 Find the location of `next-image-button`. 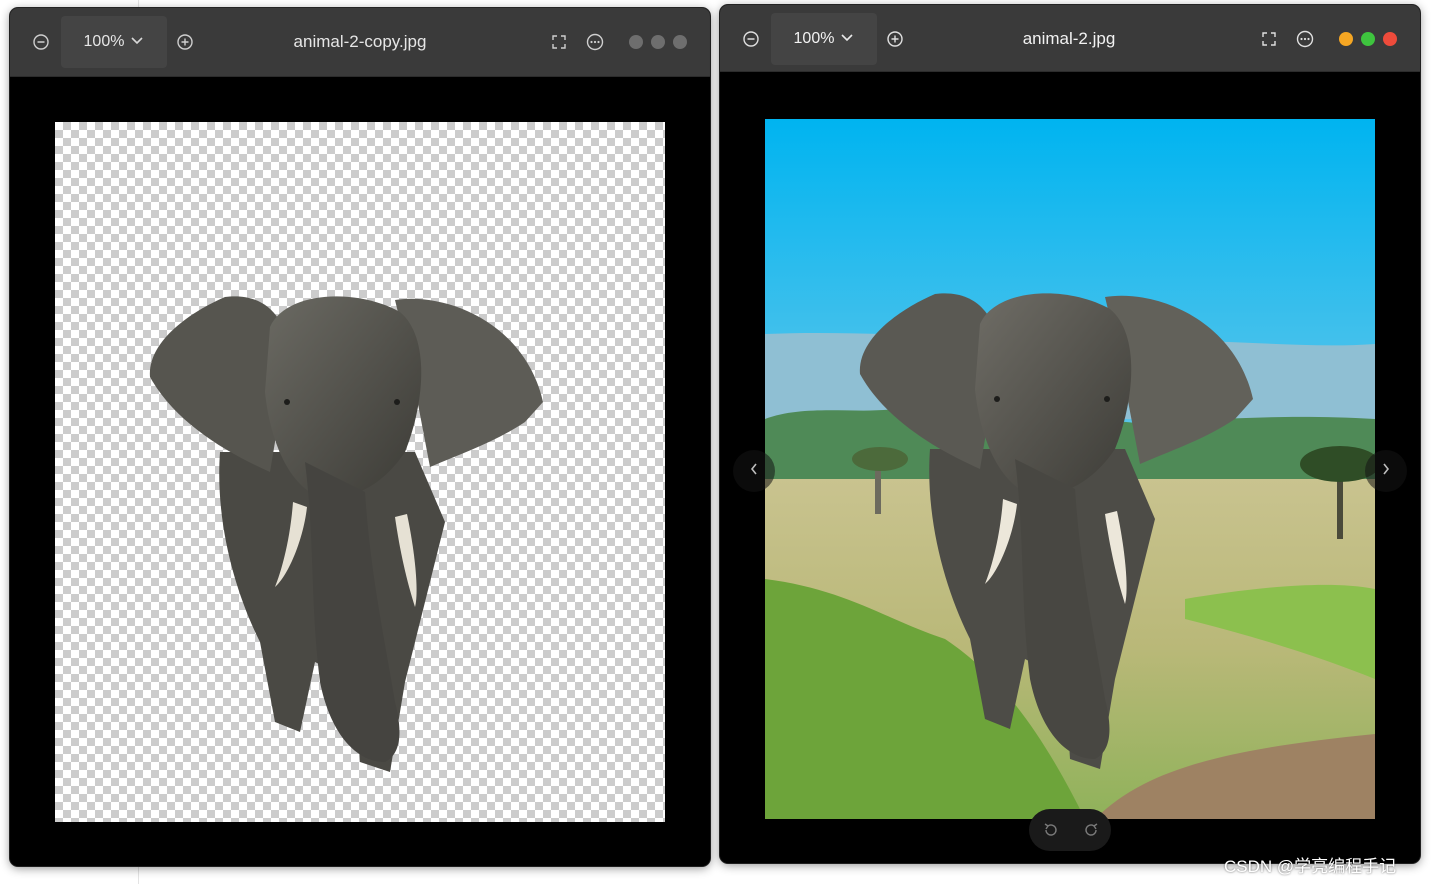

next-image-button is located at coordinates (1386, 471).